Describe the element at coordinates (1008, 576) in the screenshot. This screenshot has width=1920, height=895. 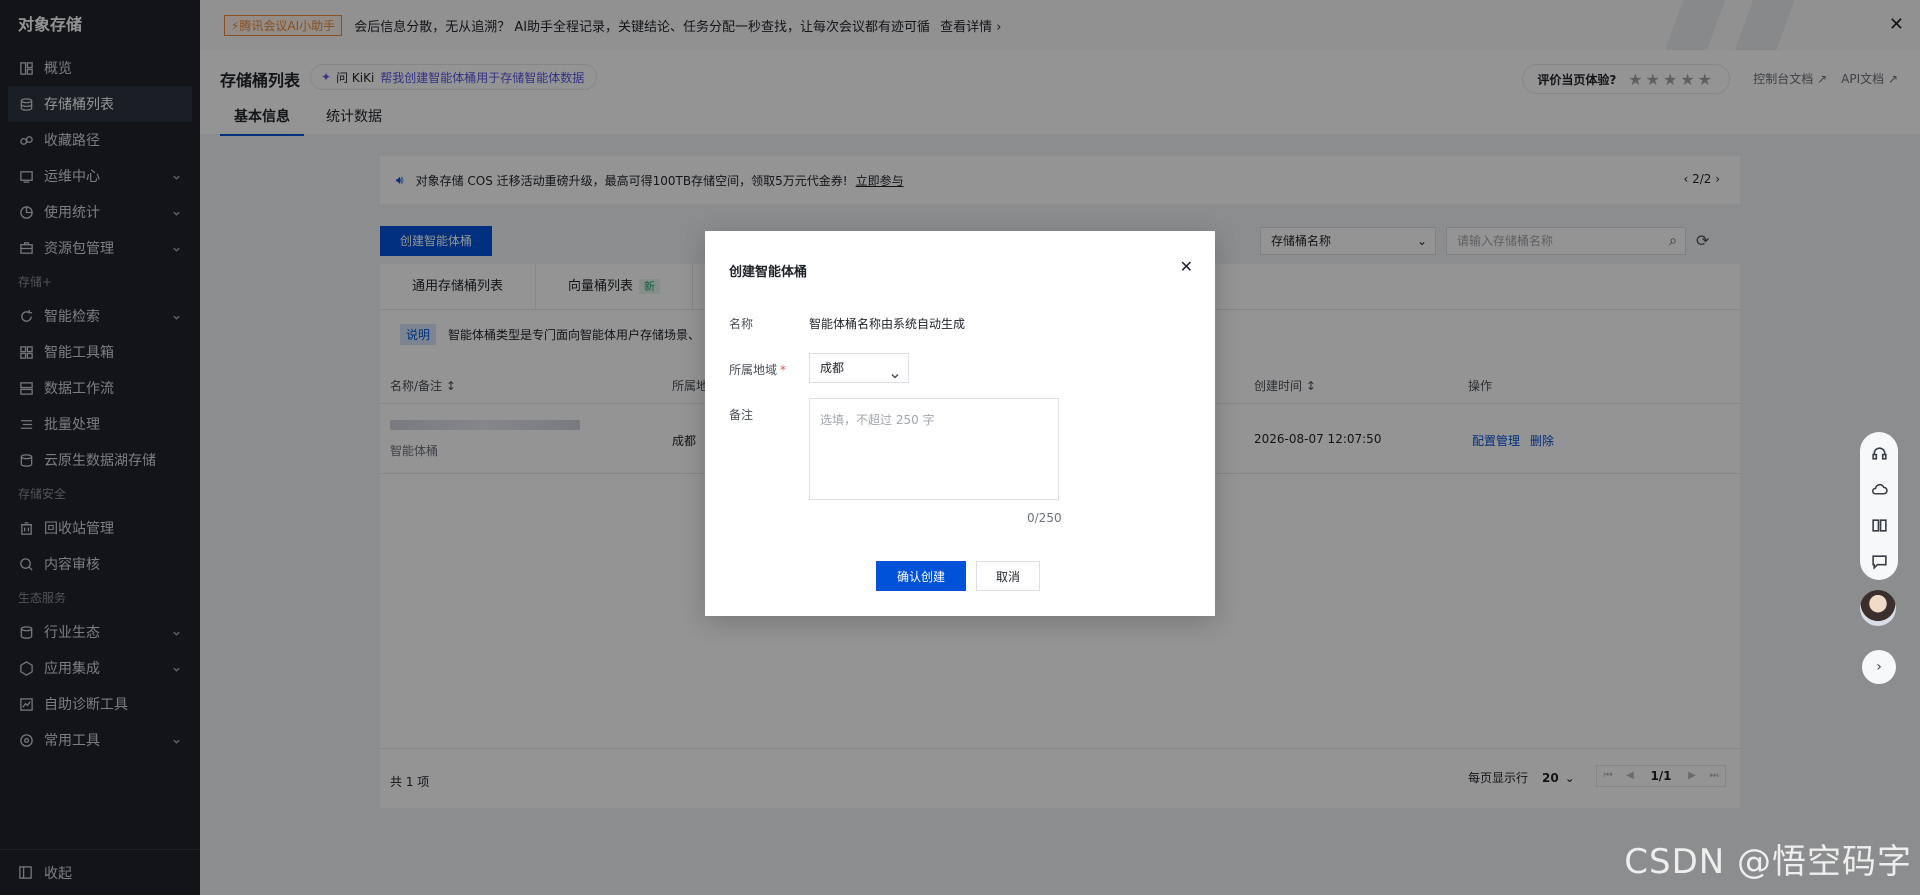
I see `cancel-button: 取消` at that location.